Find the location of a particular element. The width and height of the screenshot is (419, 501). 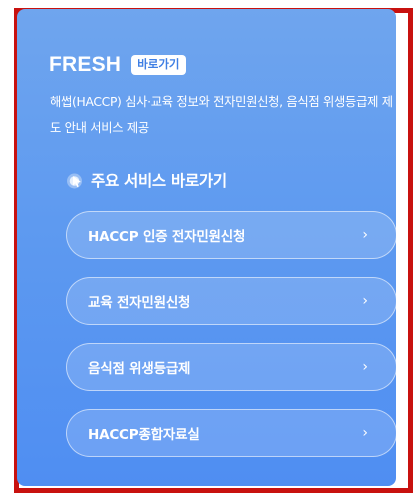

panel-title: FRESH is located at coordinates (85, 64).